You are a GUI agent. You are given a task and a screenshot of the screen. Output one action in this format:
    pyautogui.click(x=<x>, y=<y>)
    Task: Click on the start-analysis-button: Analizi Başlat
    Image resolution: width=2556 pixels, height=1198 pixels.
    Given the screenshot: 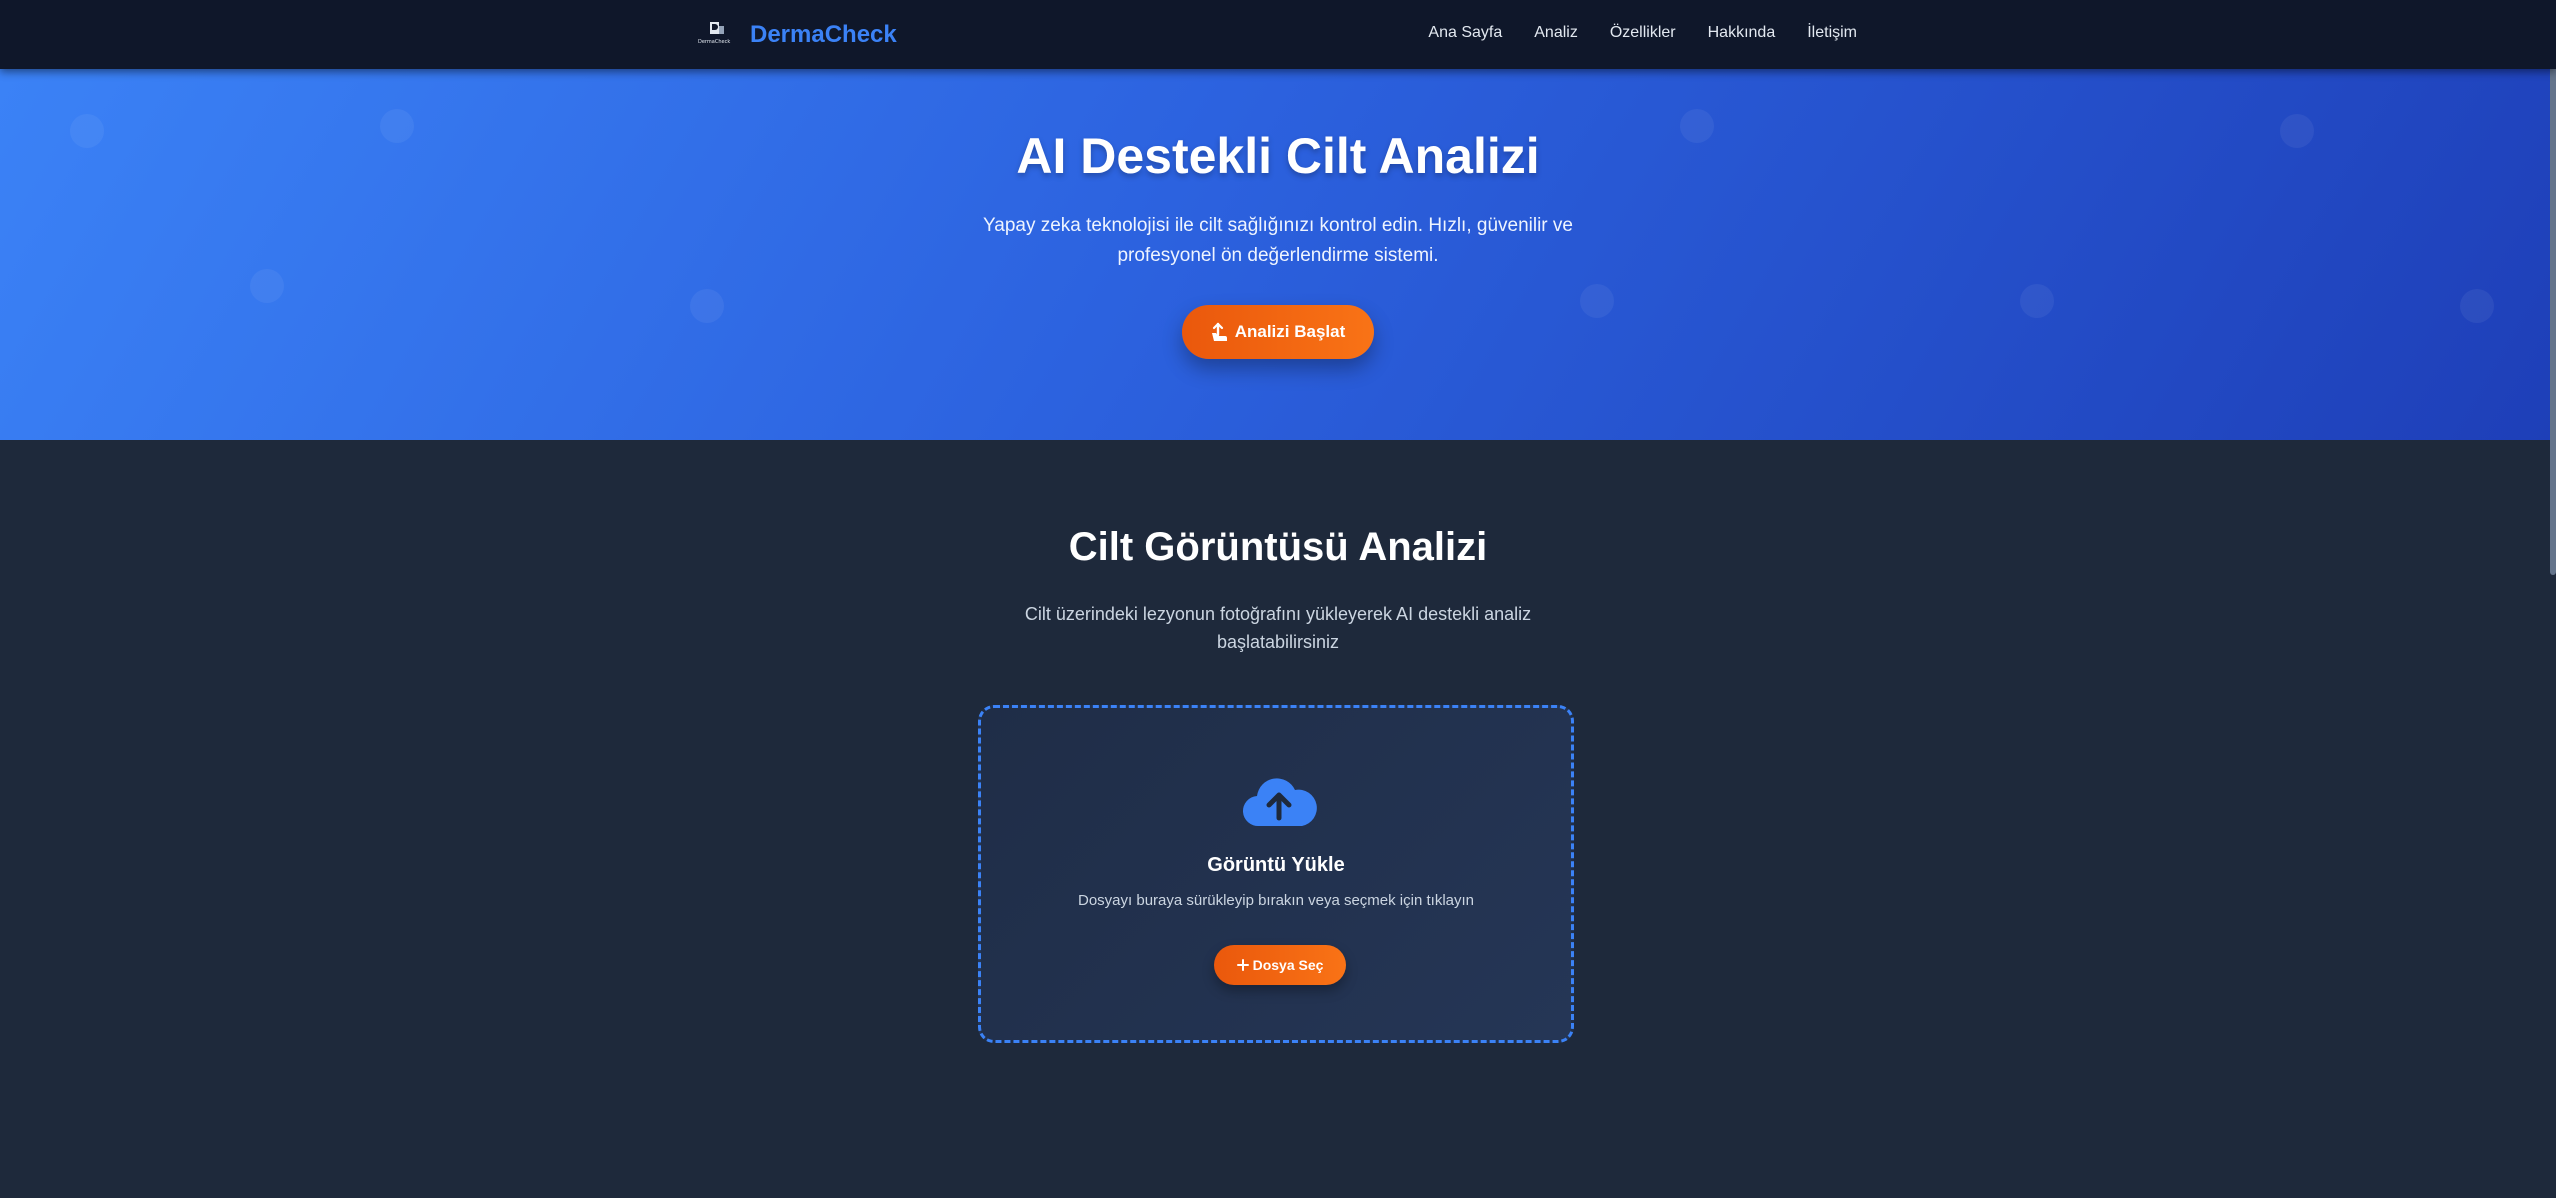 What is the action you would take?
    pyautogui.click(x=1278, y=332)
    